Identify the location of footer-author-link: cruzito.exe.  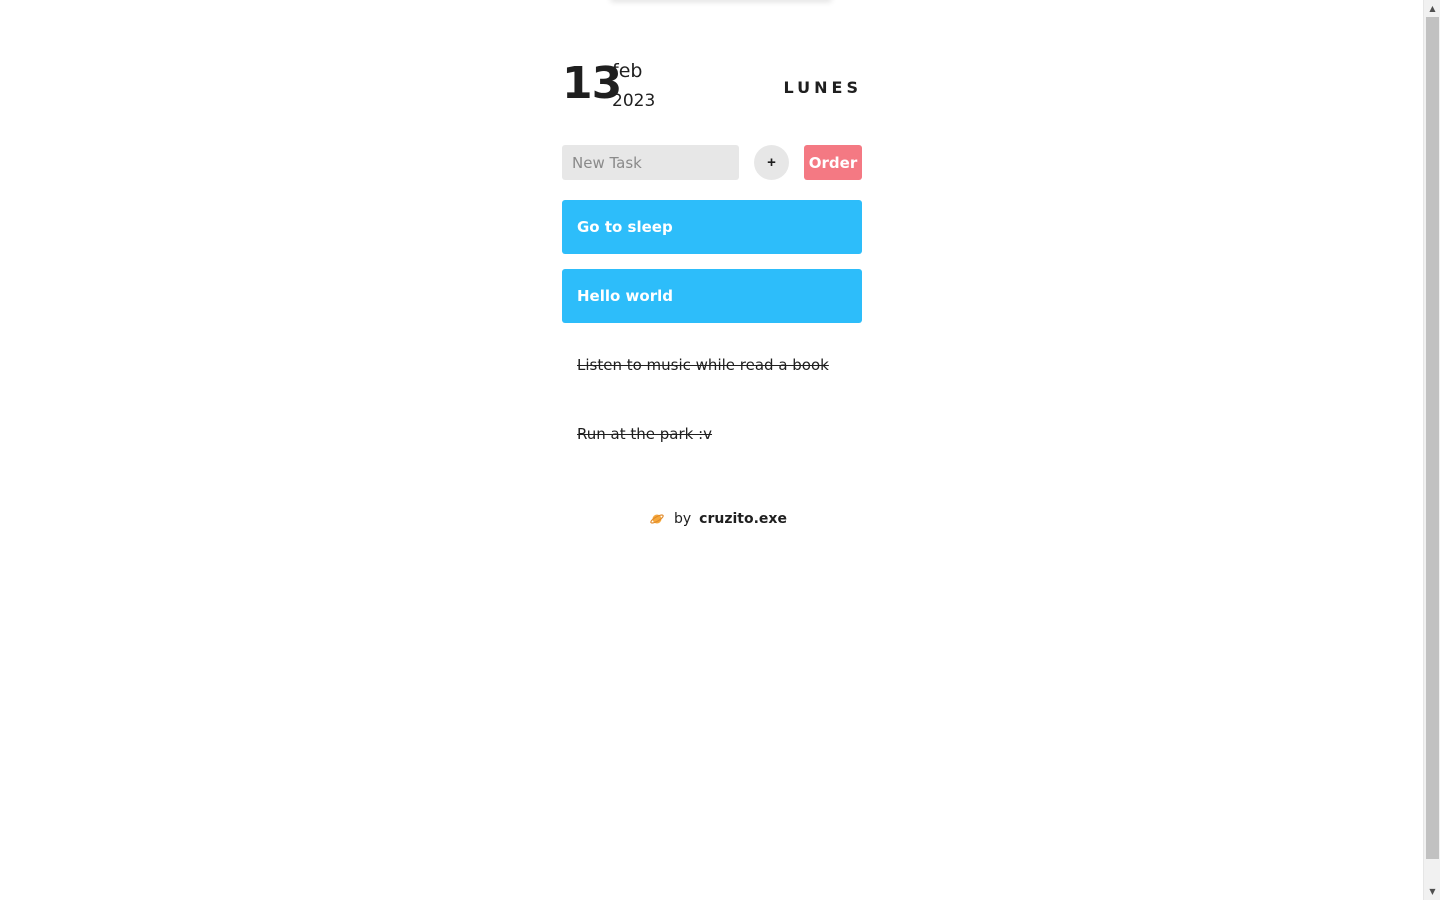
(743, 519).